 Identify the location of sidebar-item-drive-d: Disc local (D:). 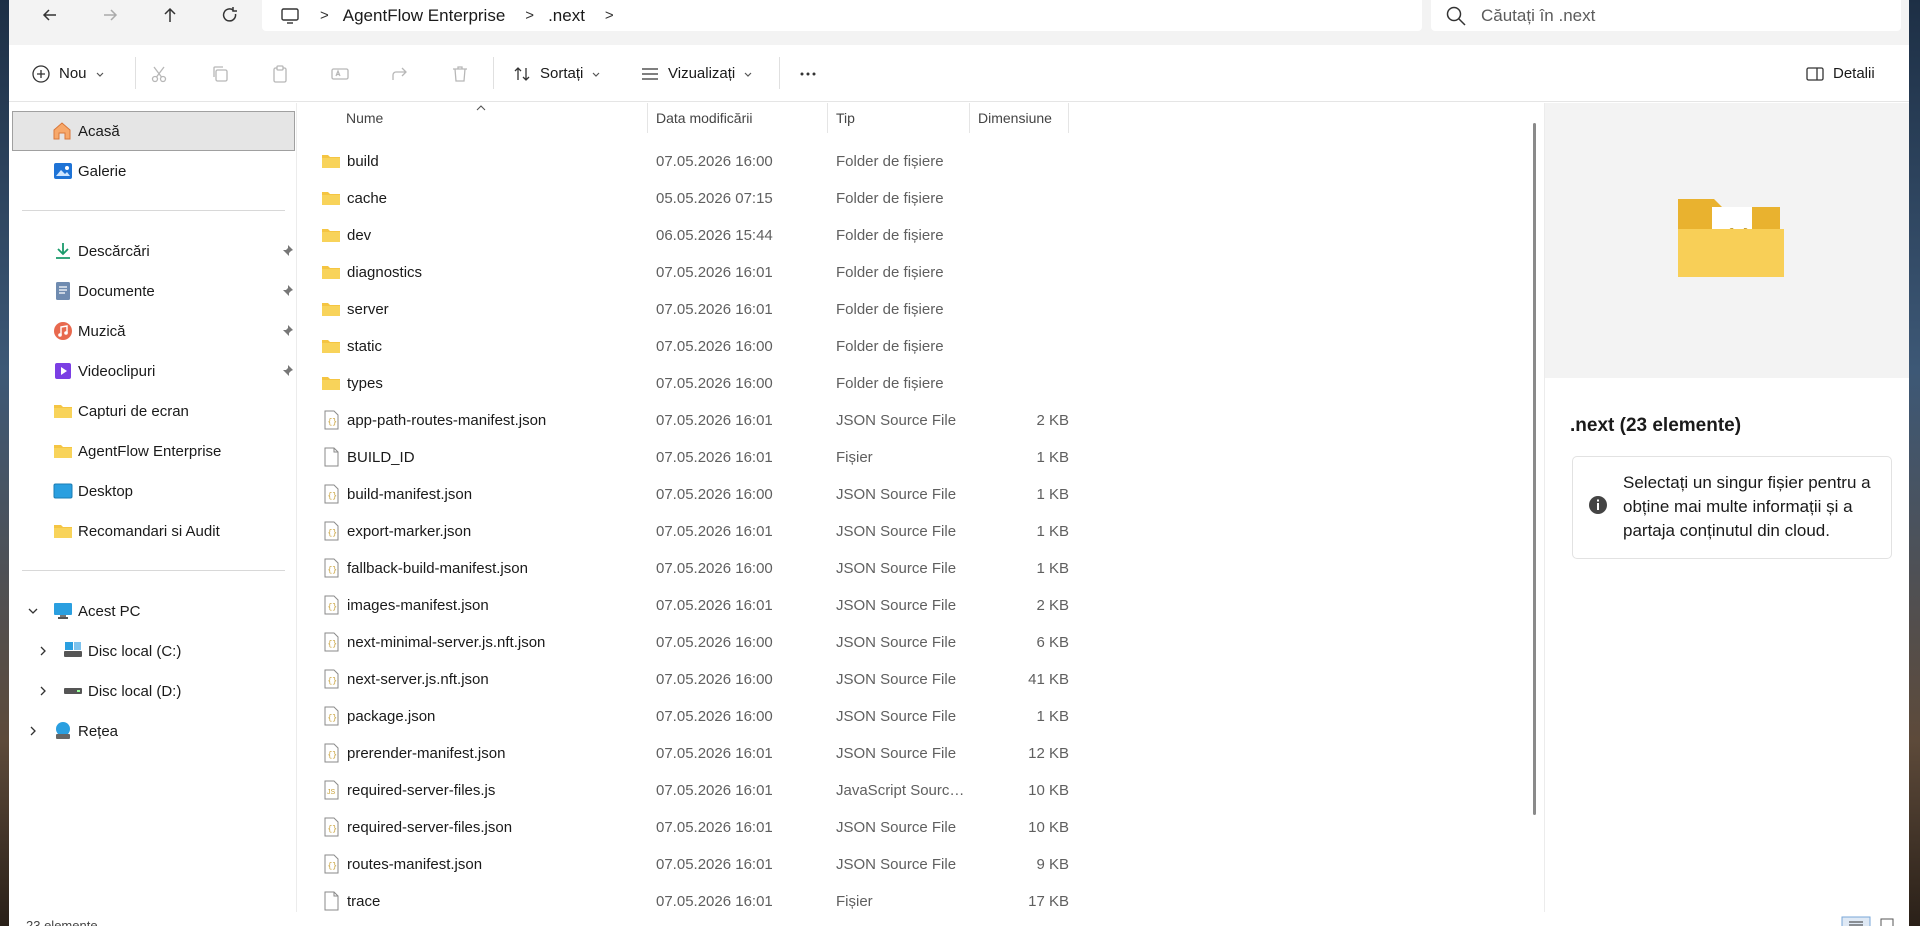
(153, 691).